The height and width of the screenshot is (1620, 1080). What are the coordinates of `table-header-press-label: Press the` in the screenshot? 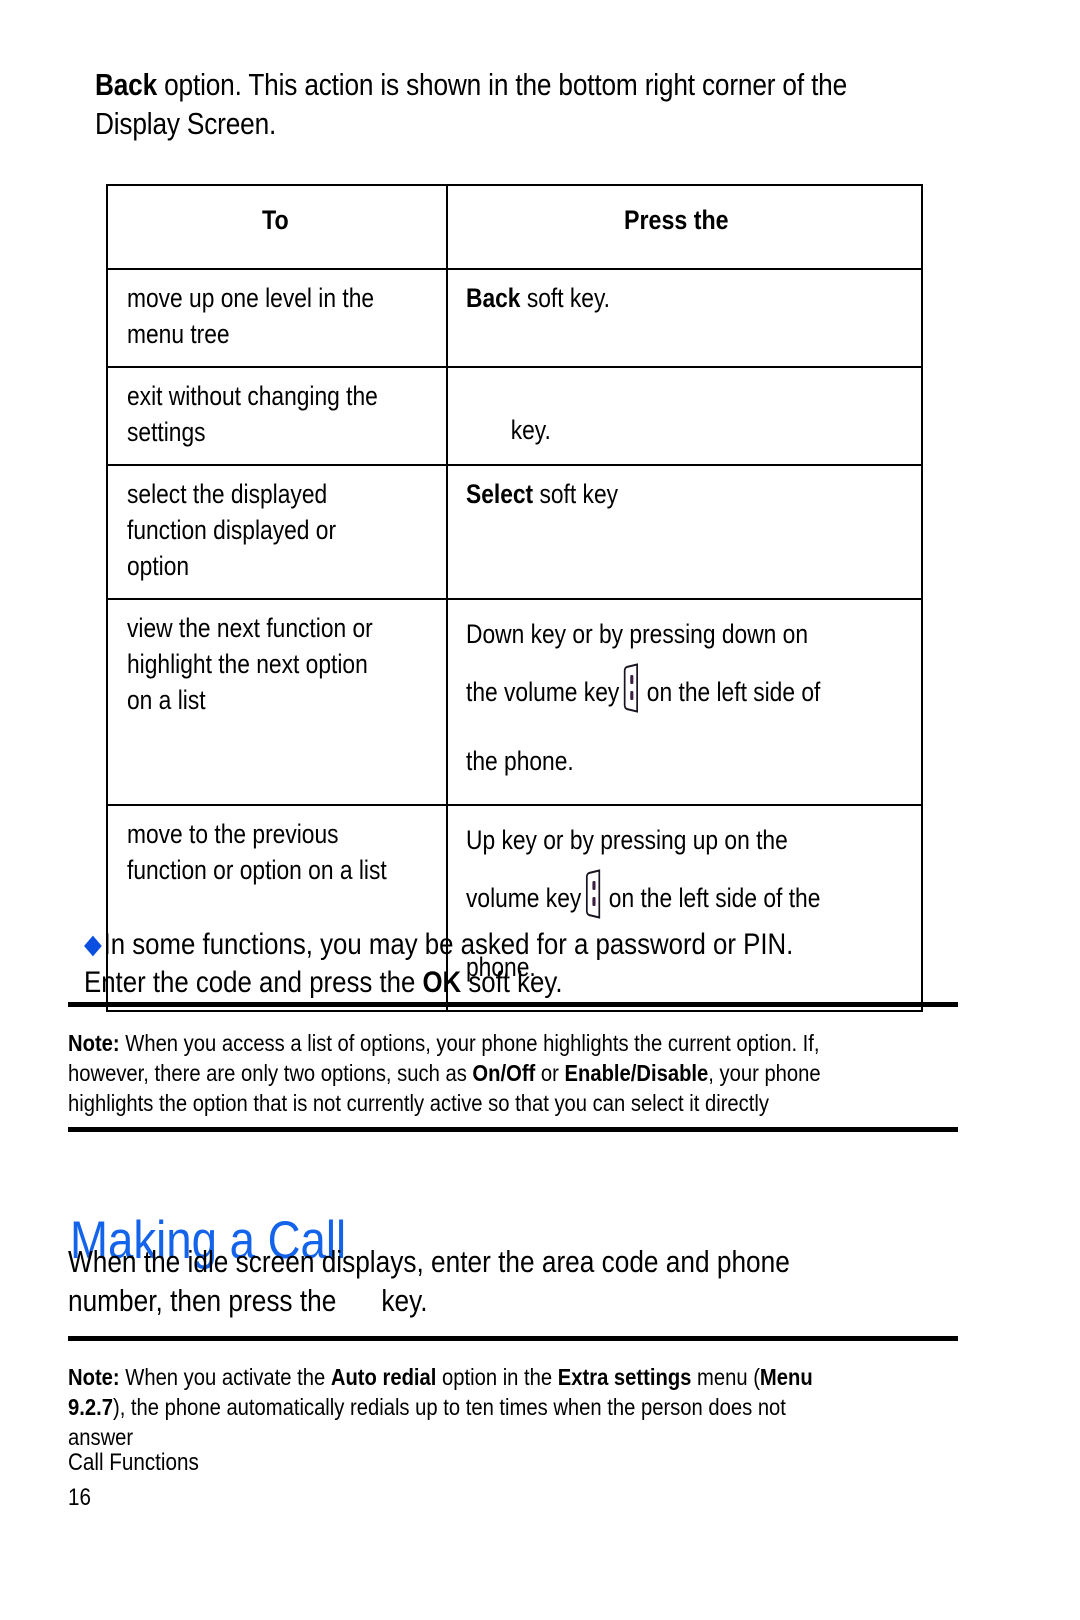 It's located at (676, 220).